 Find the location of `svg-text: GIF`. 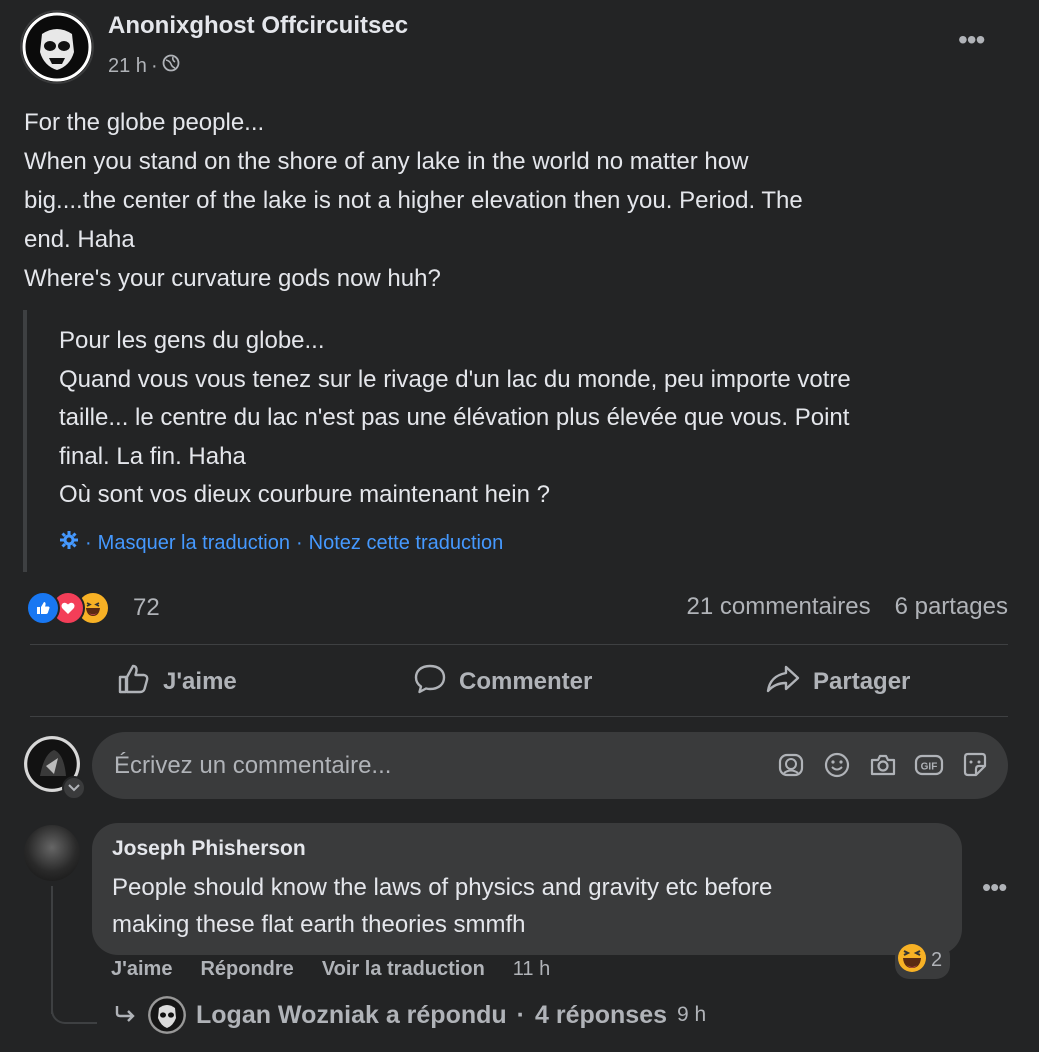

svg-text: GIF is located at coordinates (929, 767).